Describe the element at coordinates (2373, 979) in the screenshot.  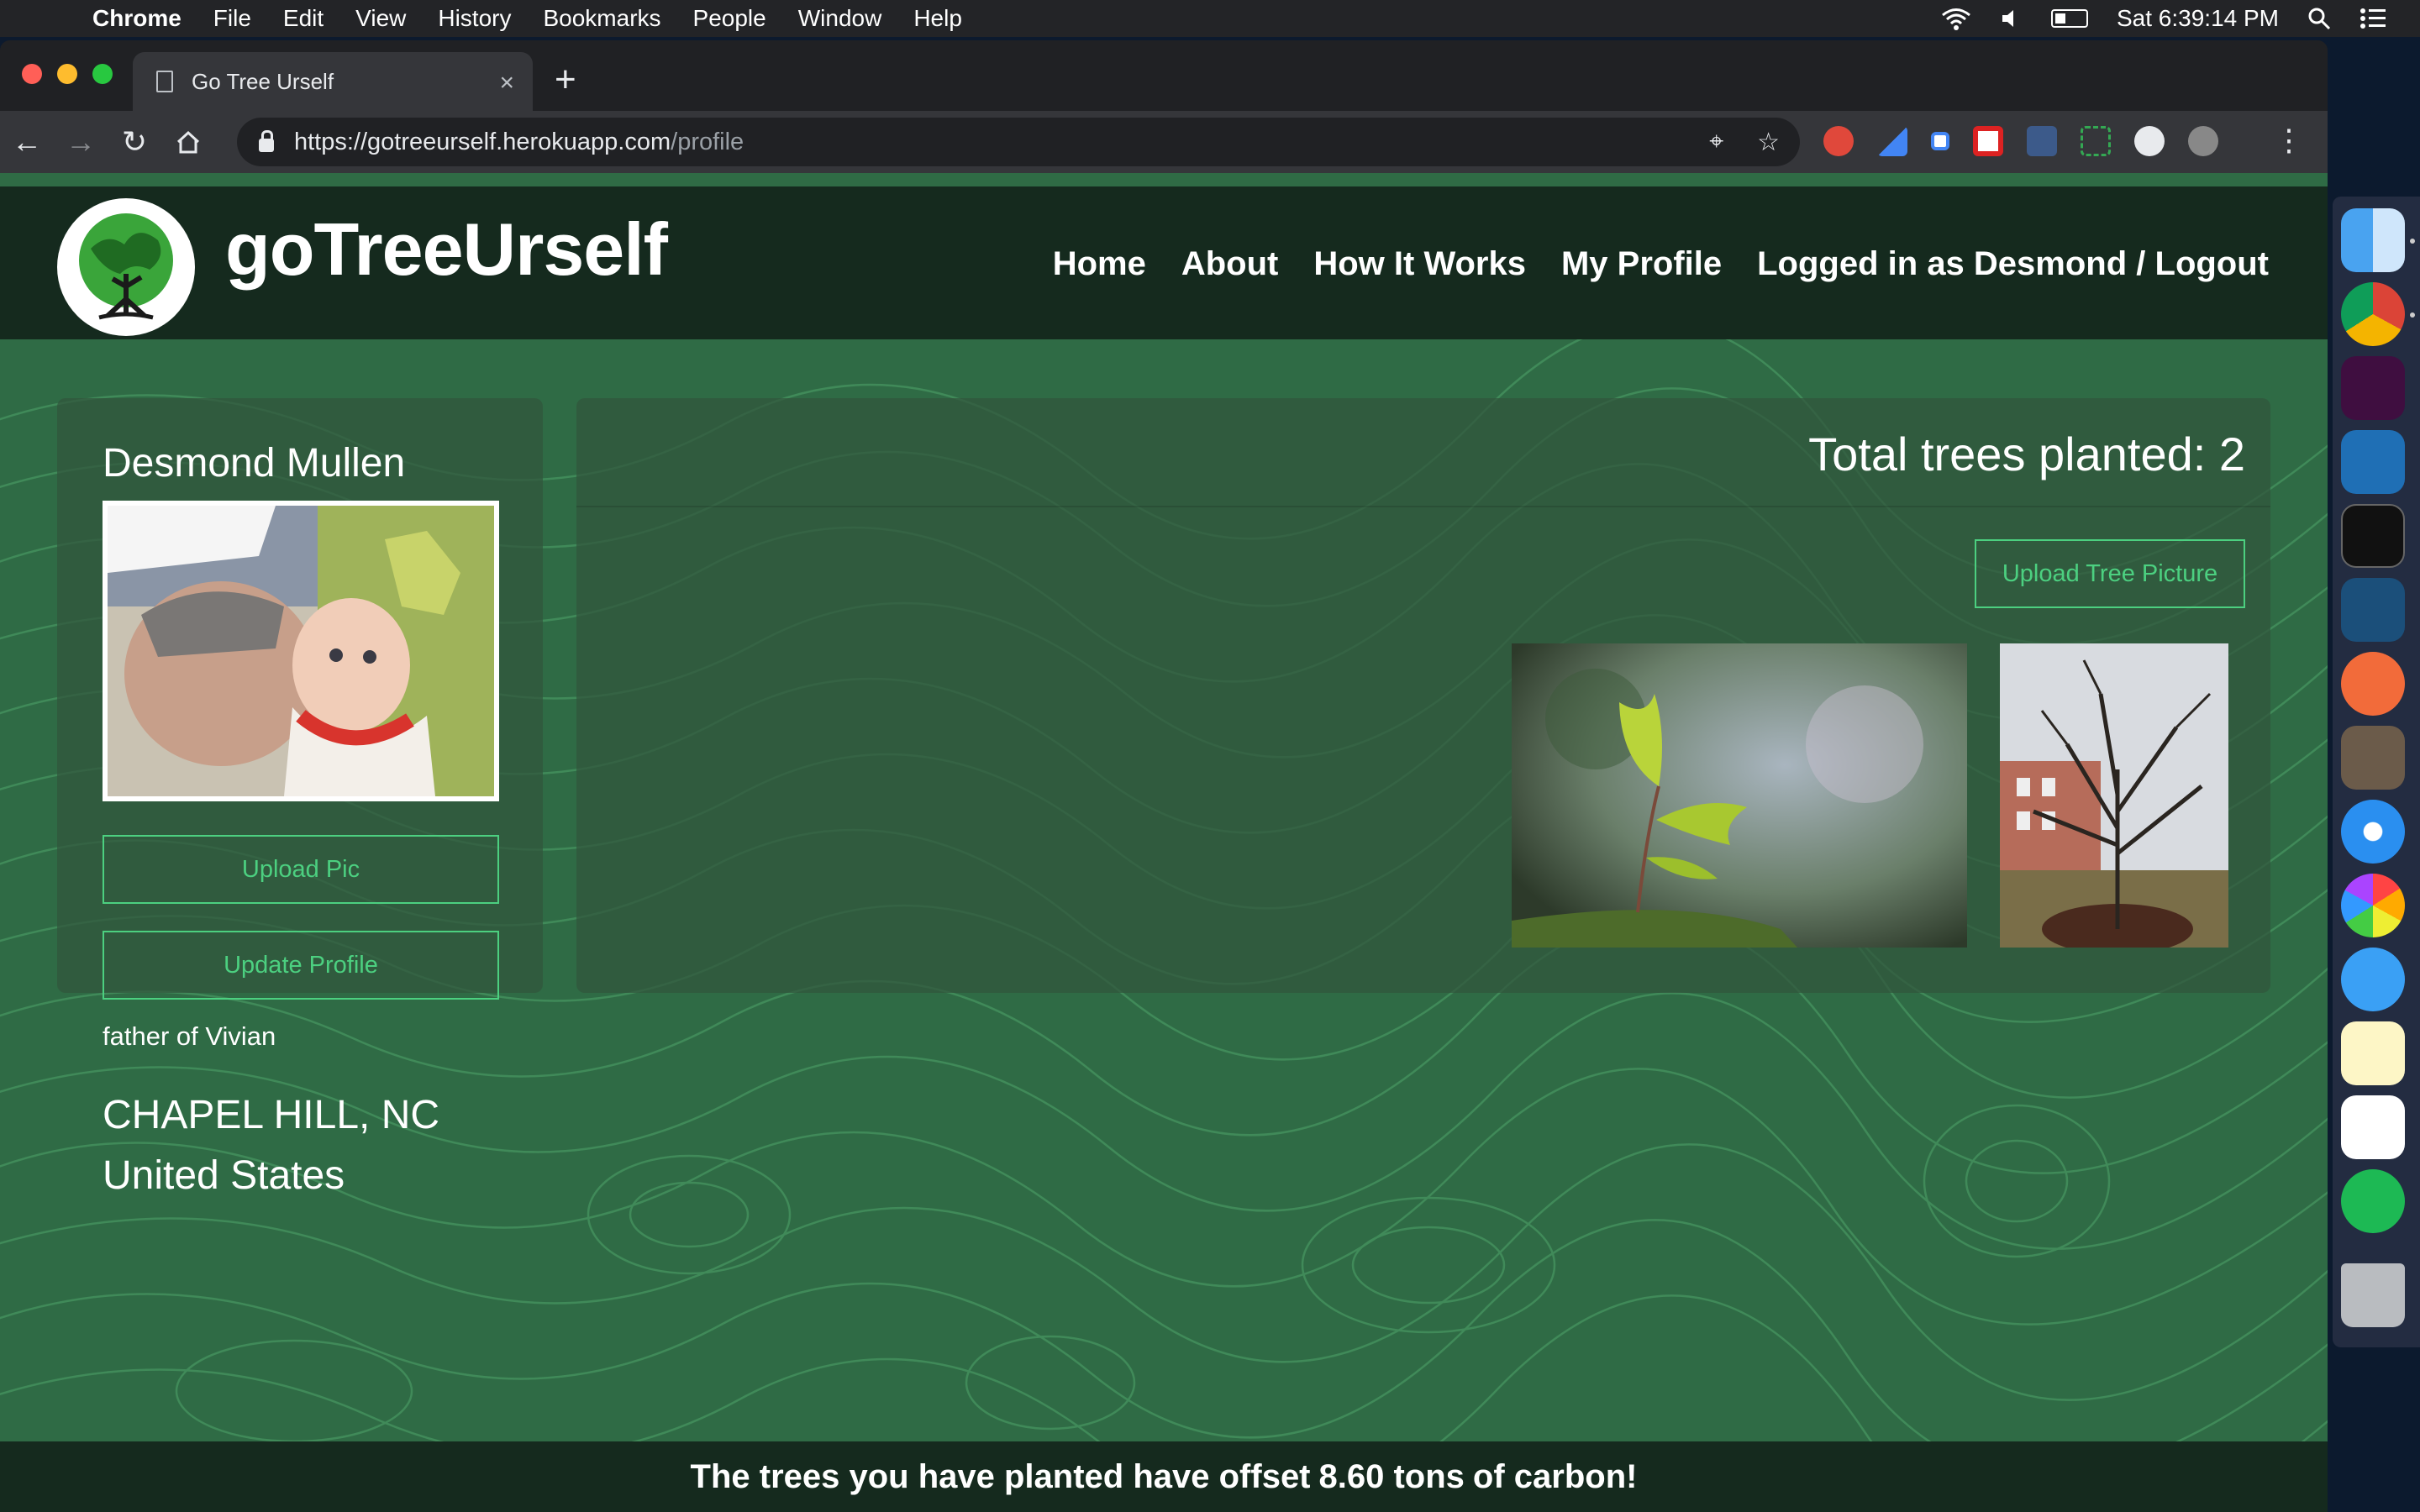
I see `messages-icon` at that location.